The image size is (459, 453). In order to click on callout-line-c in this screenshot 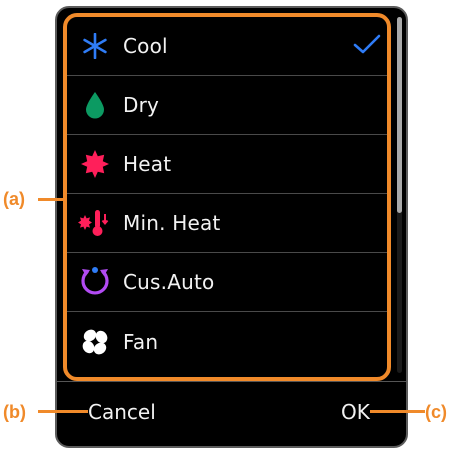, I will do `click(397, 411)`.